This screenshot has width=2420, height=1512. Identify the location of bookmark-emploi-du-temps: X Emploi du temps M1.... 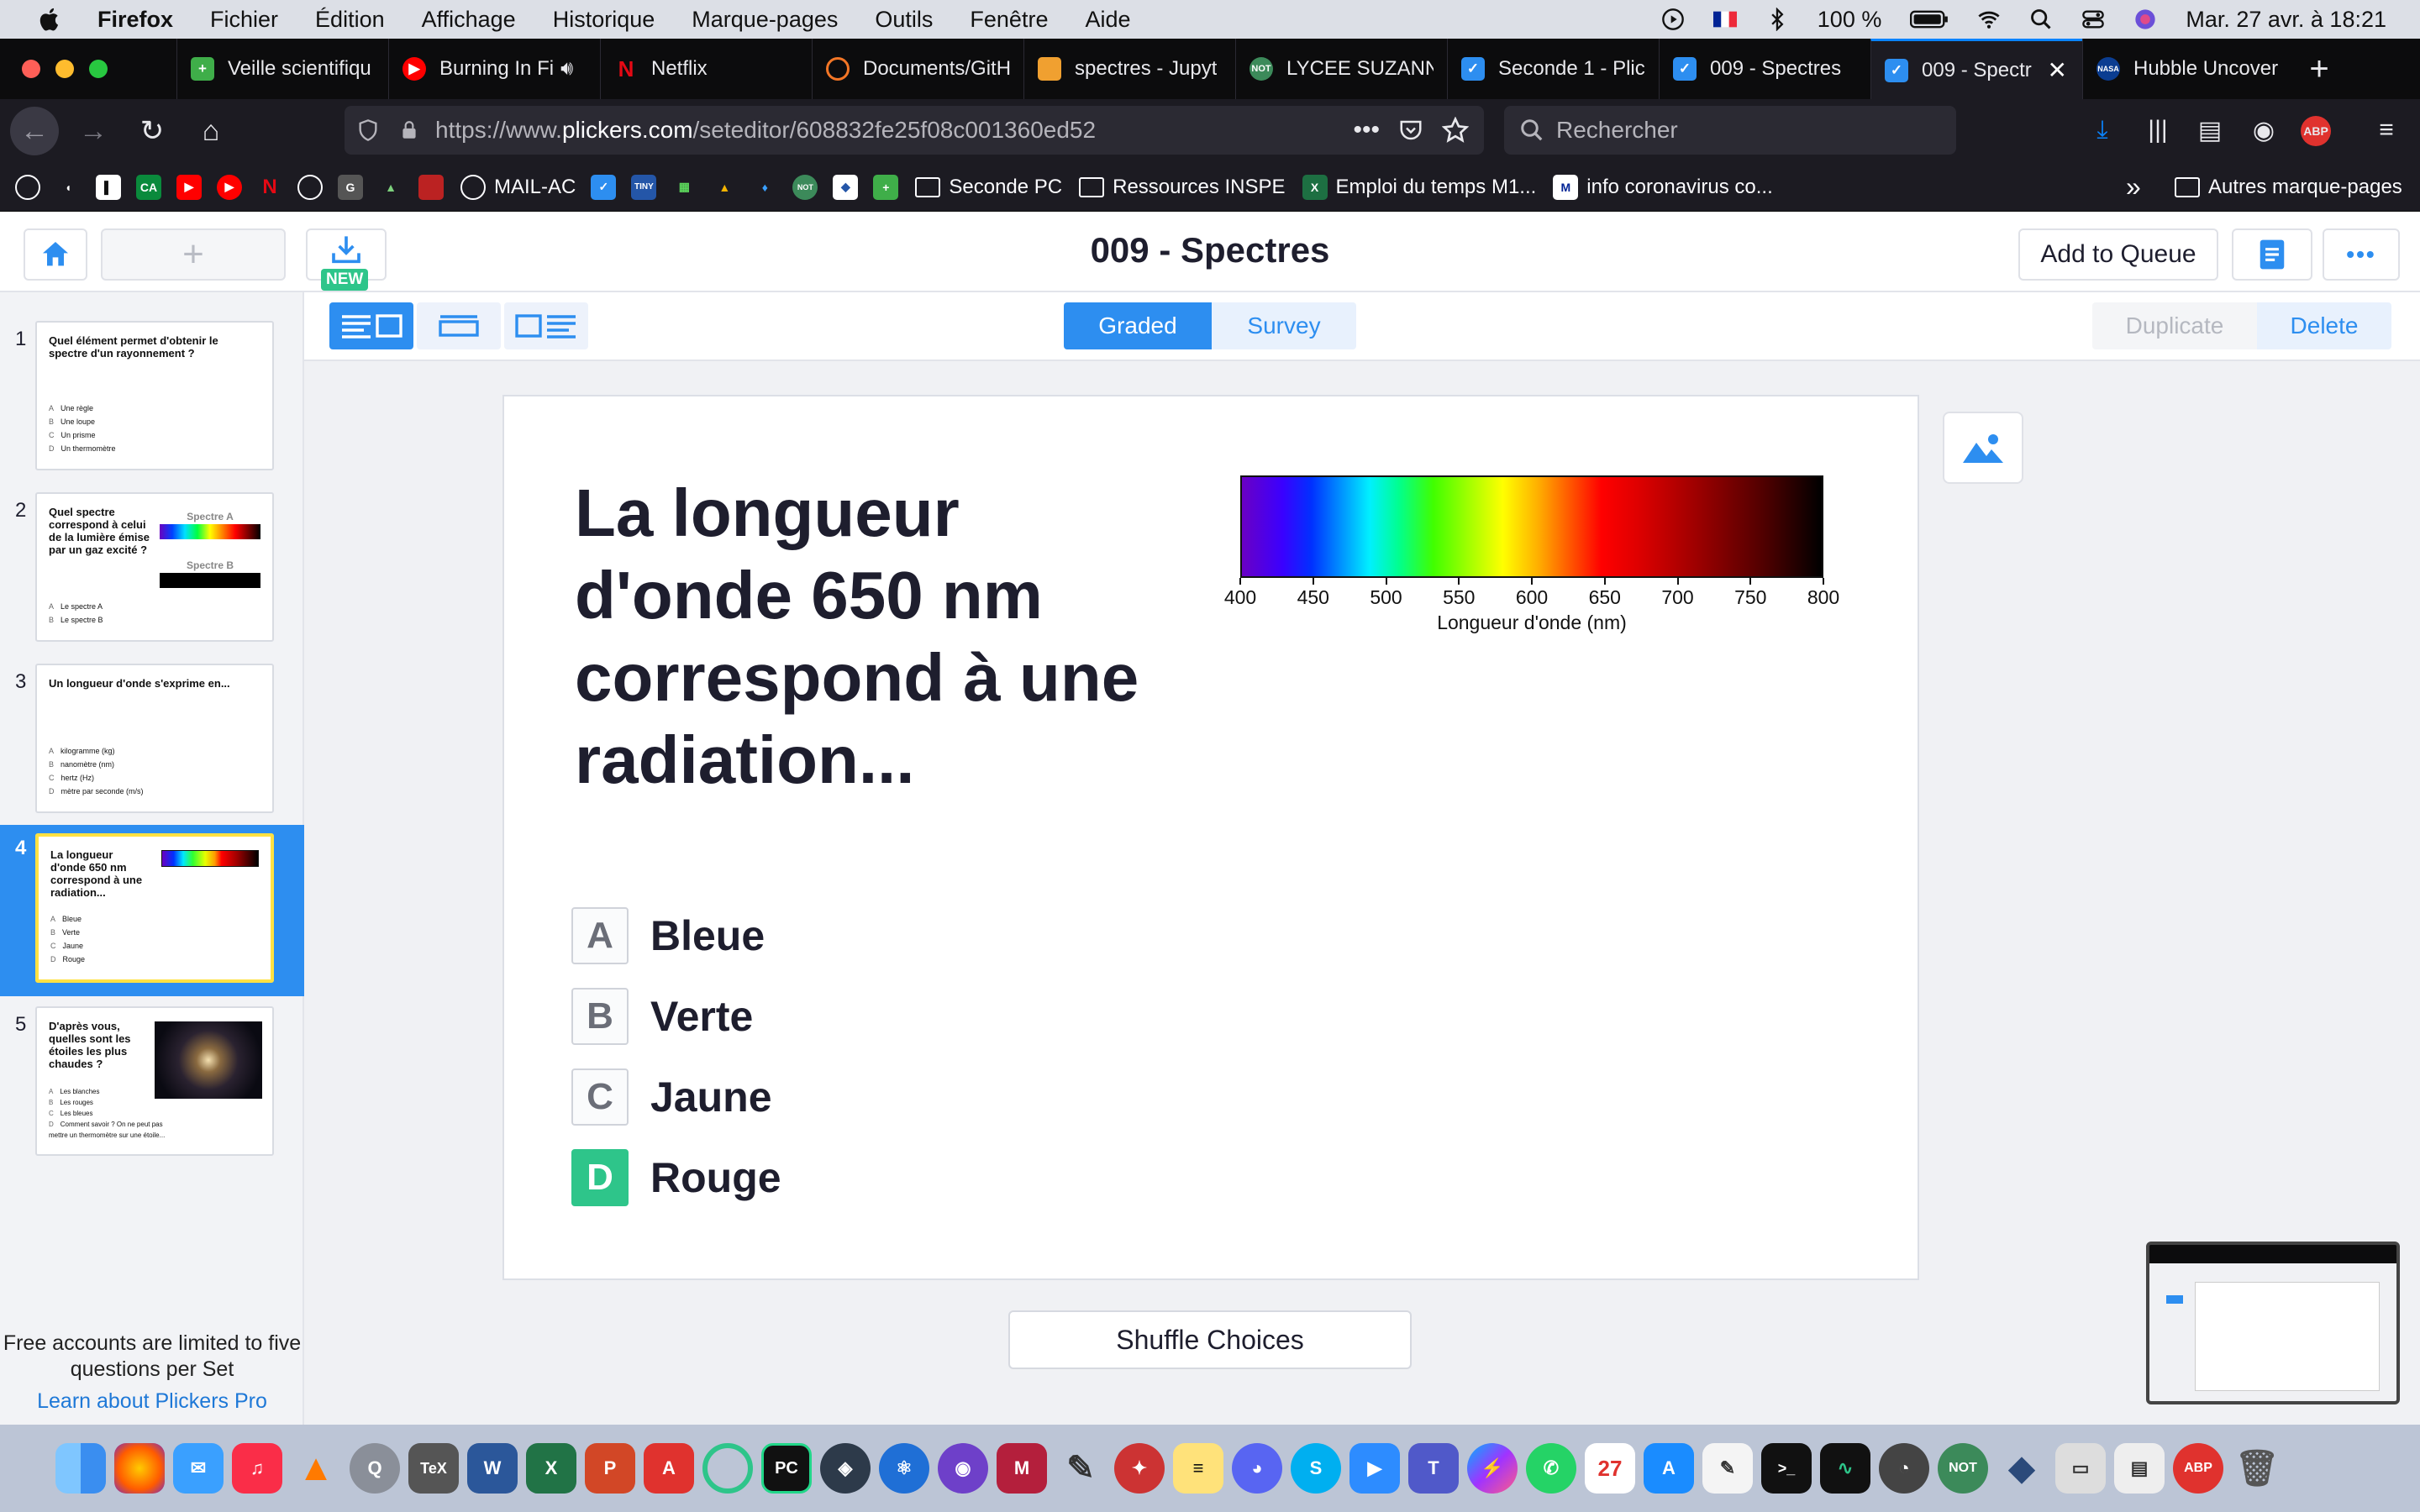
(1419, 187).